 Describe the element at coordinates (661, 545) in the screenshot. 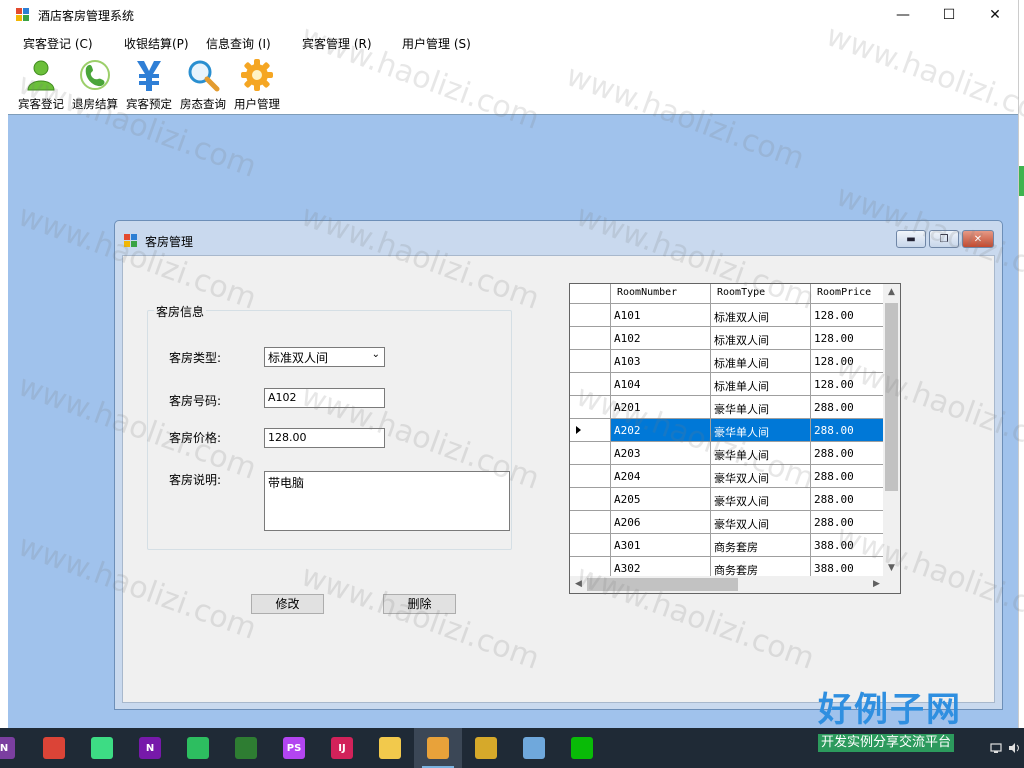

I see `cell-room-number: A301` at that location.